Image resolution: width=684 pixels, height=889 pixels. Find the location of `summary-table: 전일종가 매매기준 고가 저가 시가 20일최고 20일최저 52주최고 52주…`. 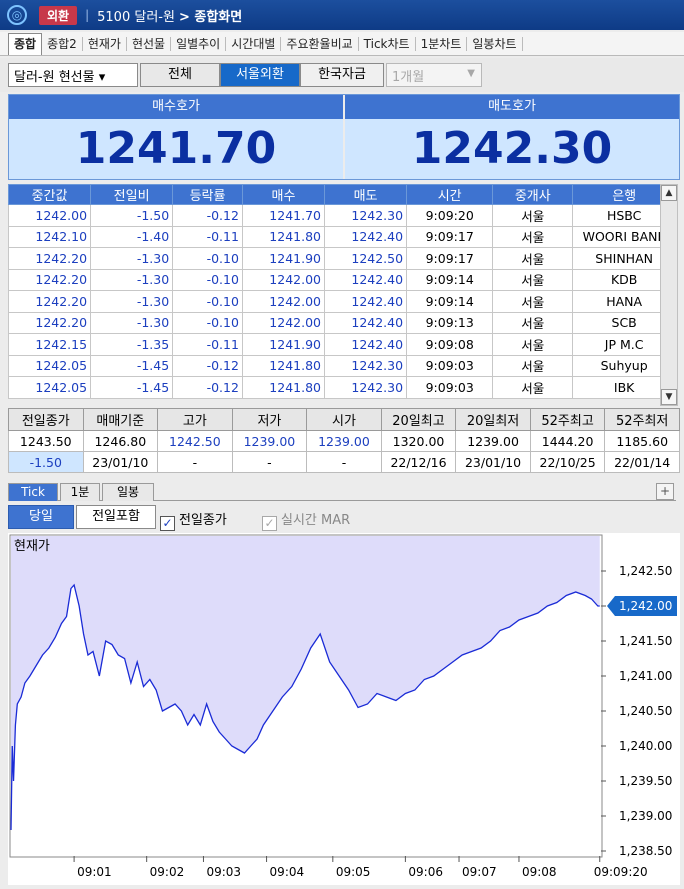

summary-table: 전일종가 매매기준 고가 저가 시가 20일최고 20일최저 52주최고 52주… is located at coordinates (344, 440).